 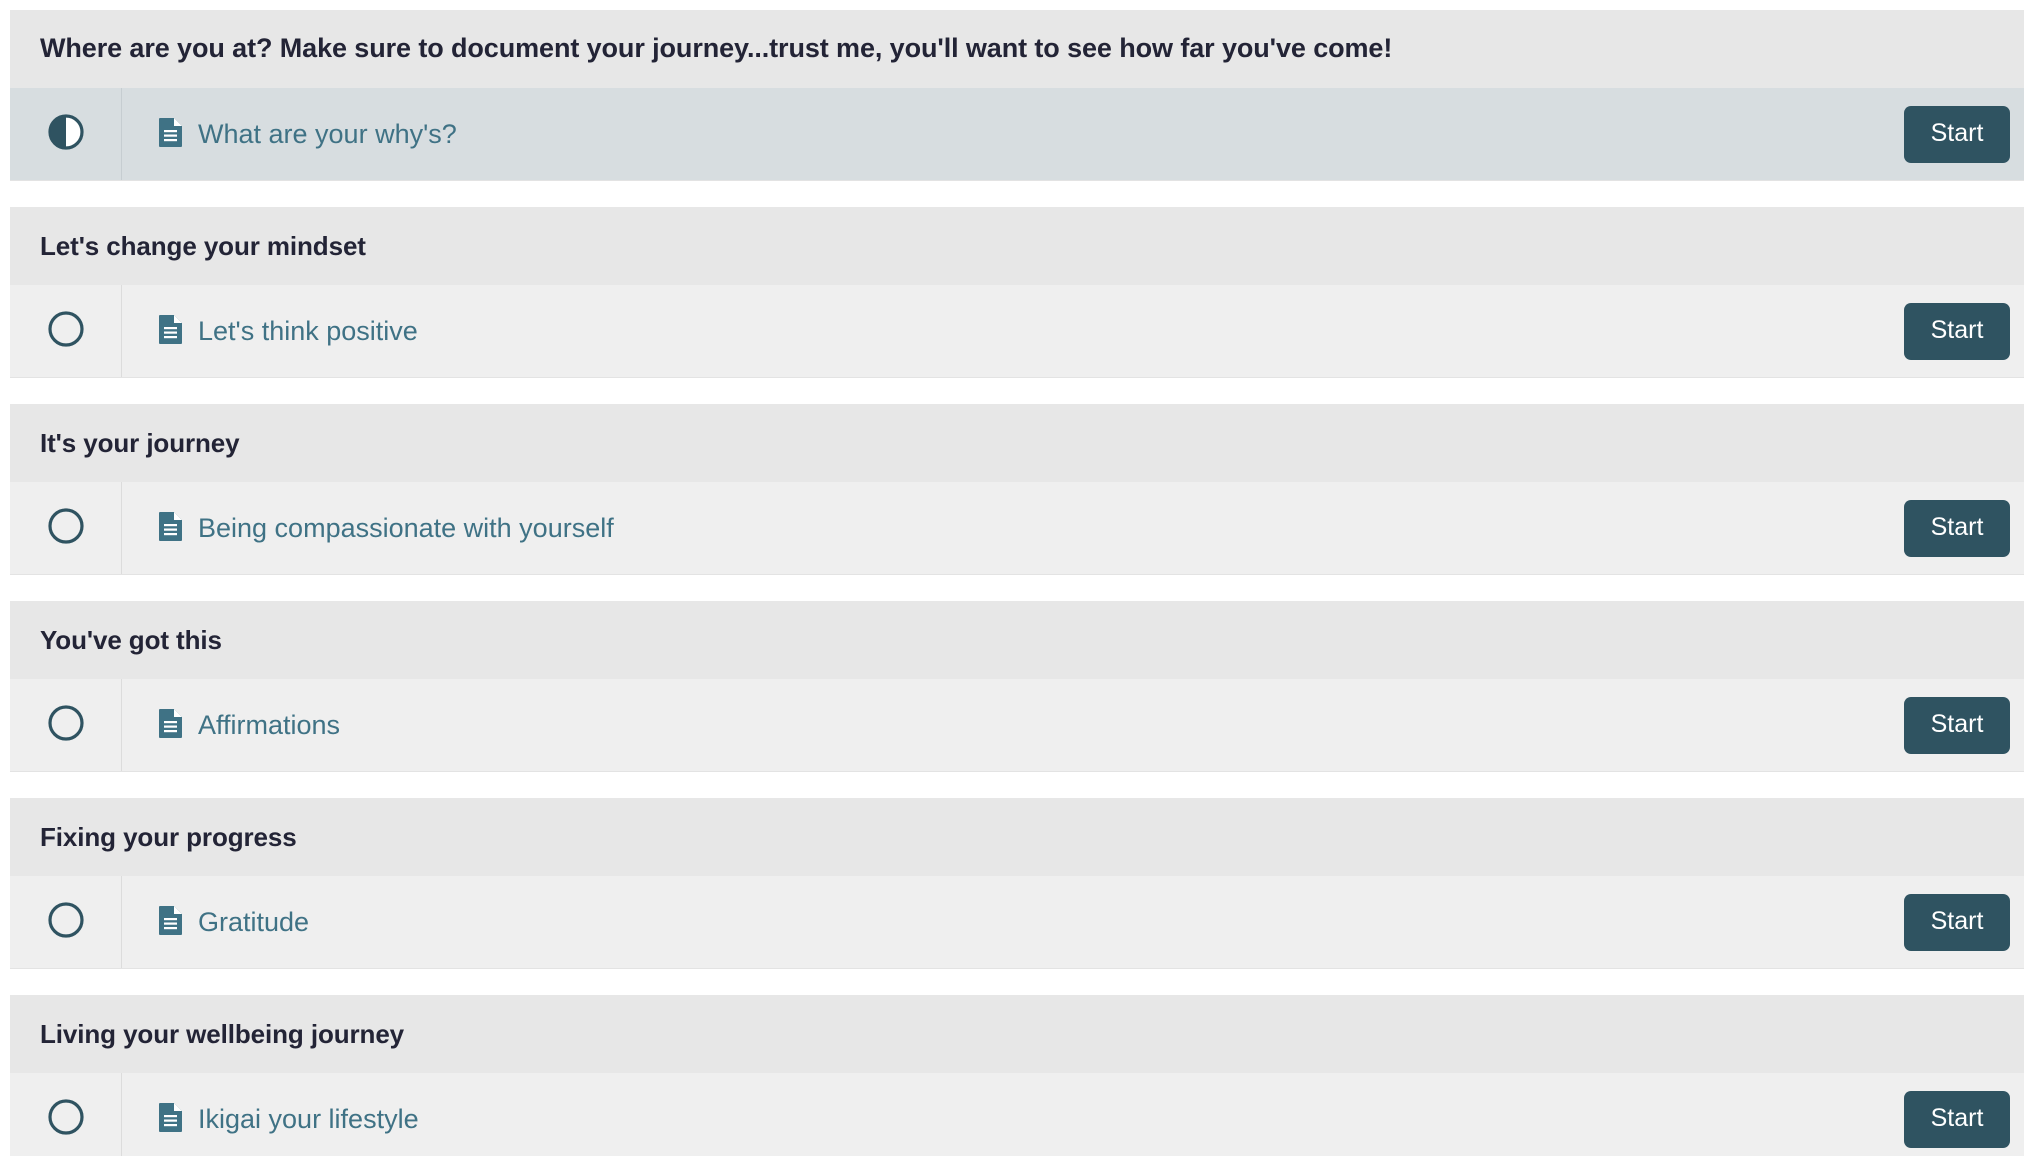 What do you see at coordinates (203, 245) in the screenshot?
I see `section-title: Let's change your mindset` at bounding box center [203, 245].